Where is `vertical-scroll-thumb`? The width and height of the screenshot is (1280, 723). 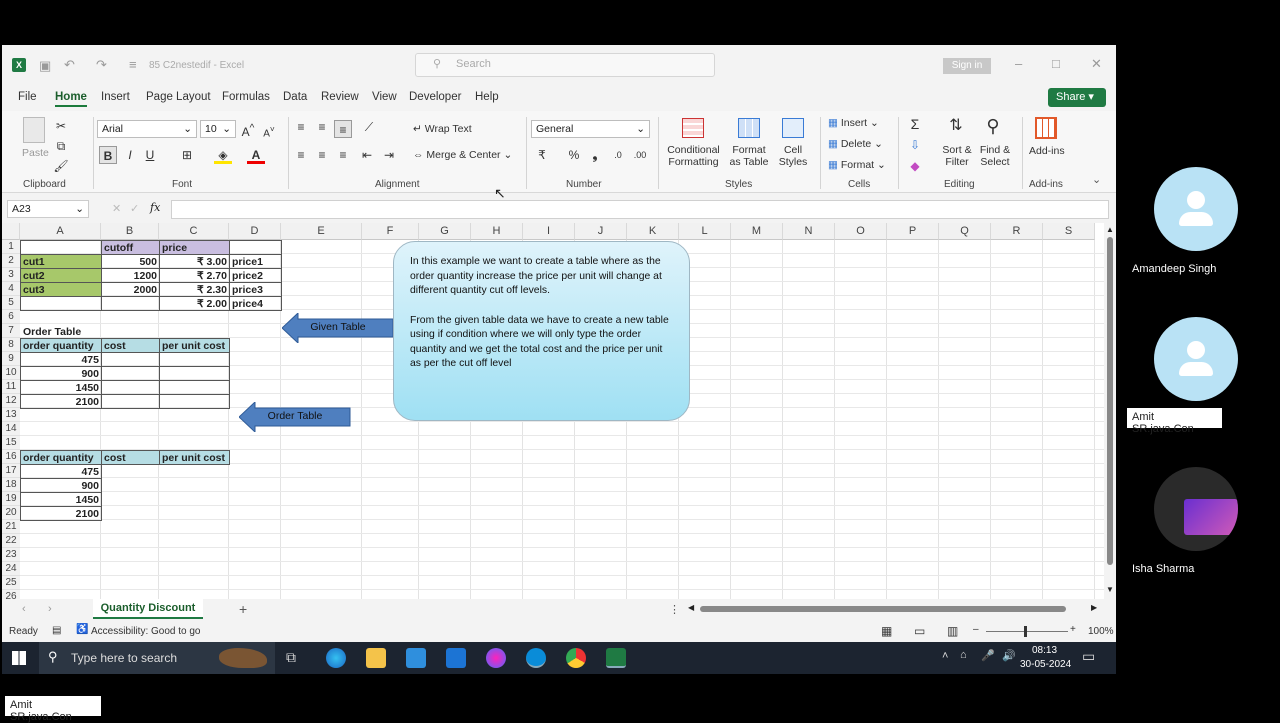 vertical-scroll-thumb is located at coordinates (1110, 401).